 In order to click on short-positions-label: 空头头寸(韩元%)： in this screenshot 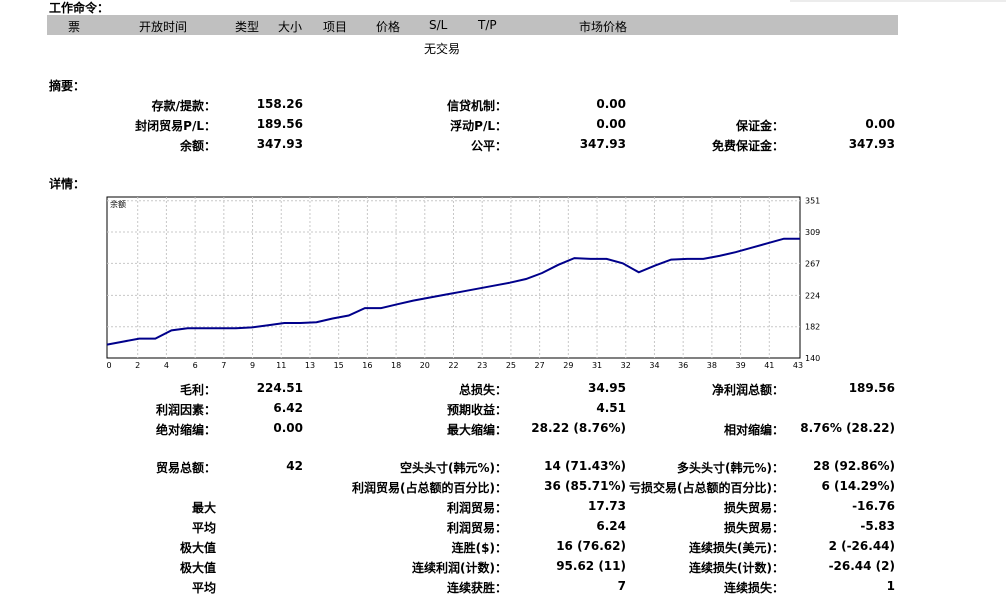, I will do `click(453, 468)`.